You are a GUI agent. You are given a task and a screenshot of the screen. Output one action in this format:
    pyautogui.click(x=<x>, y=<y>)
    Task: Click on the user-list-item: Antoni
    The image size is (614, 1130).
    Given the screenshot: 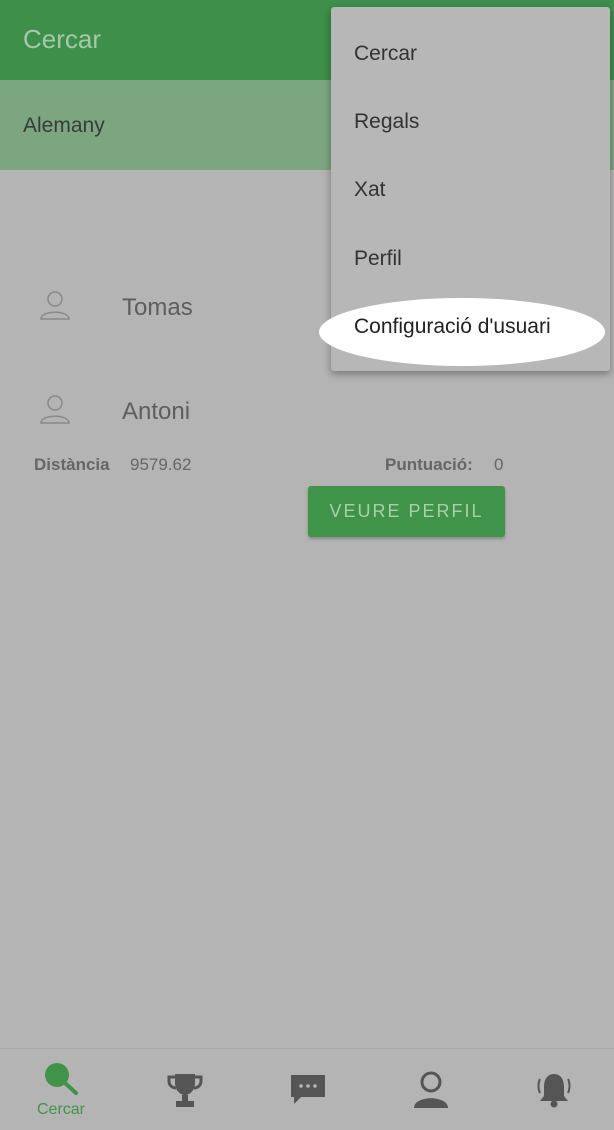 What is the action you would take?
    pyautogui.click(x=307, y=412)
    